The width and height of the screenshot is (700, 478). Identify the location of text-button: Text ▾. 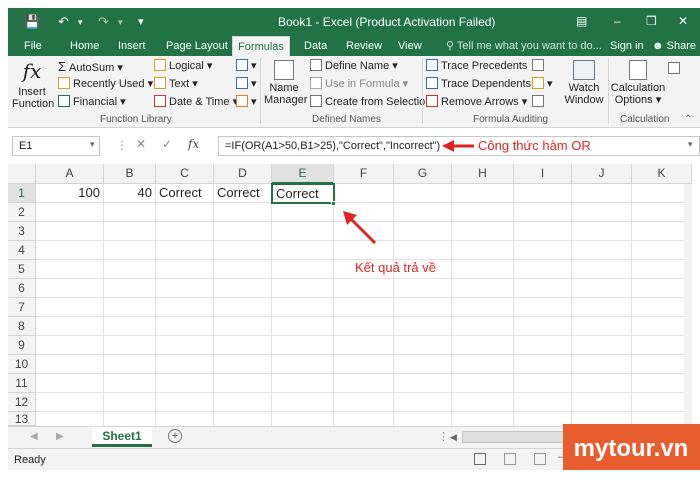
(176, 83).